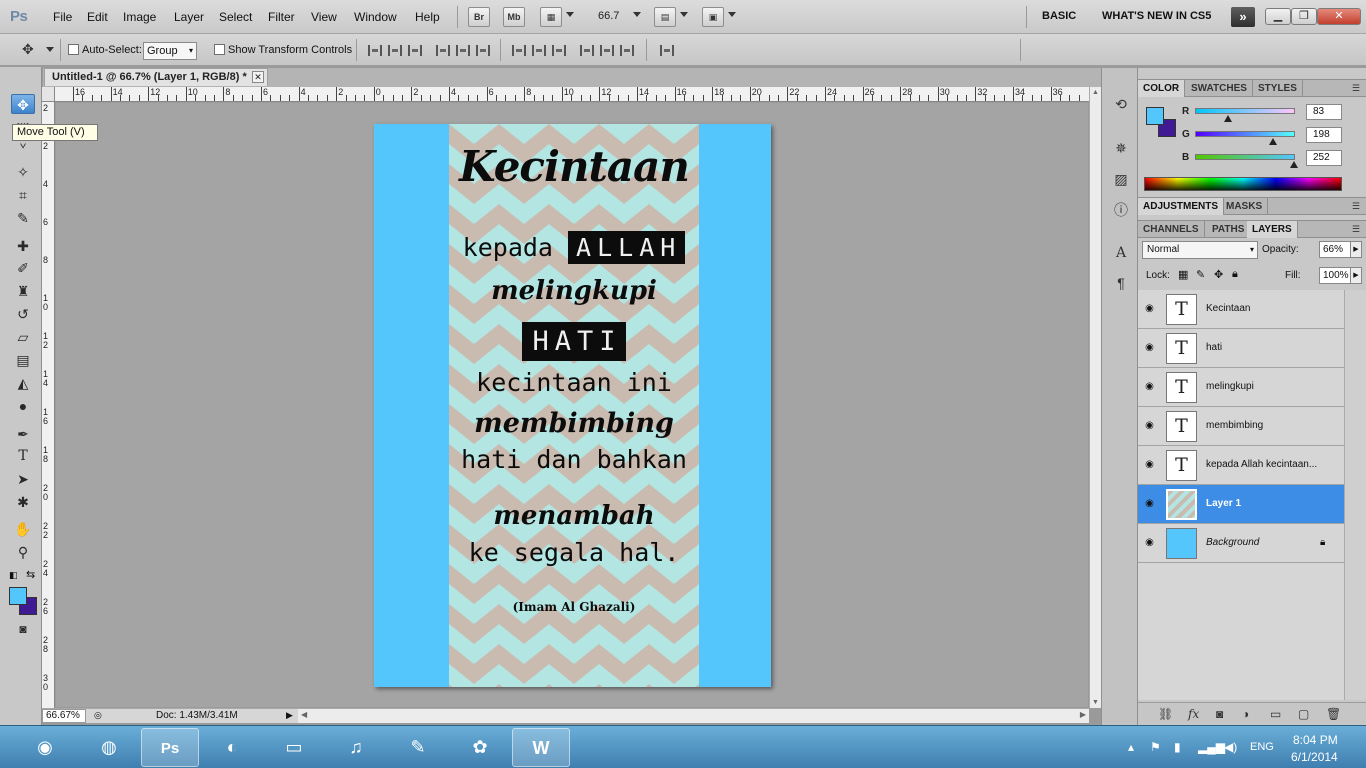 The width and height of the screenshot is (1366, 768). I want to click on histogram-panel-icon: ▨, so click(1121, 179).